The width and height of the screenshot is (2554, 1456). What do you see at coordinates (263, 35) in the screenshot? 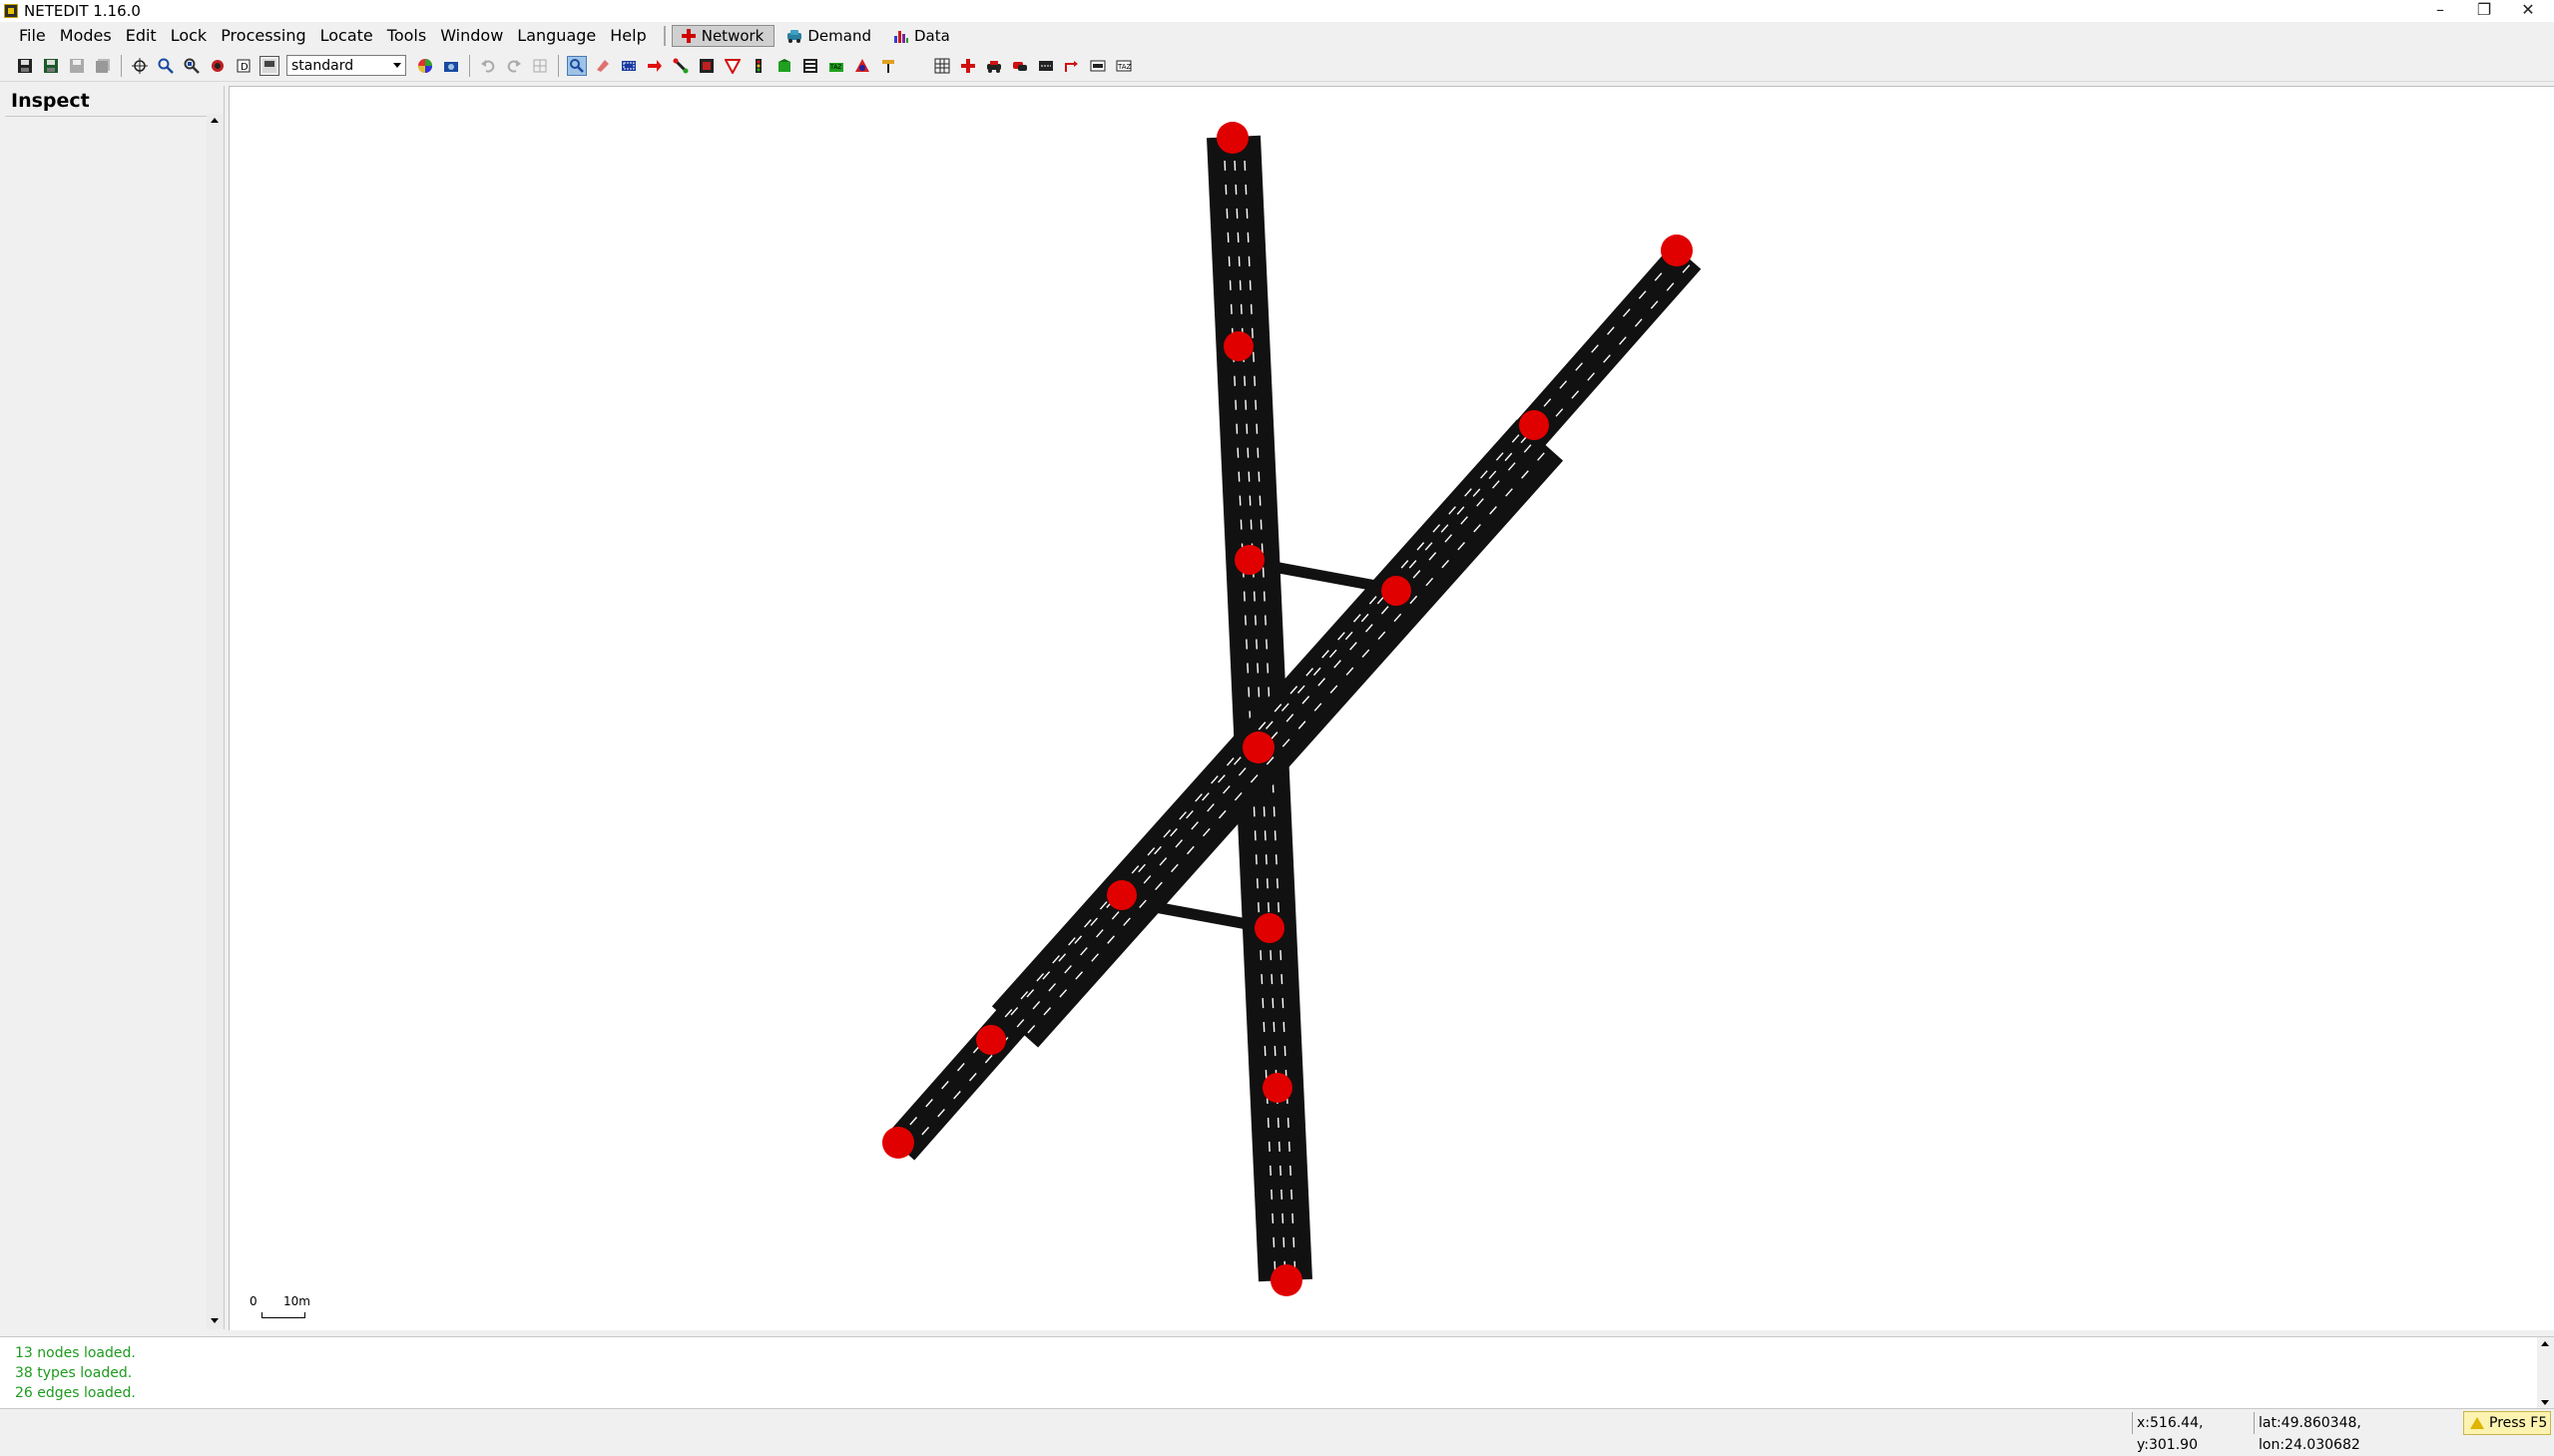
I see `menu-processing: Processing` at bounding box center [263, 35].